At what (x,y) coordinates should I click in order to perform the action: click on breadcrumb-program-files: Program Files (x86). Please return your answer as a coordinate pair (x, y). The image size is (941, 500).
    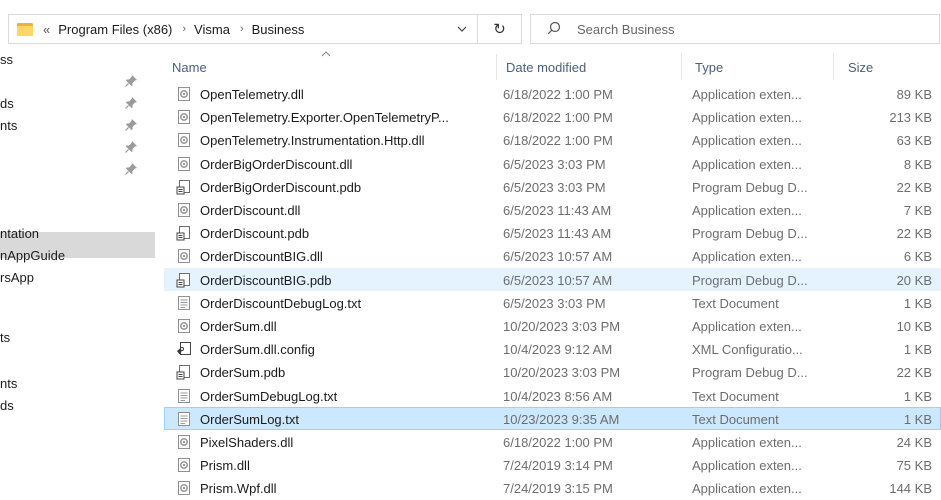
    Looking at the image, I should click on (115, 29).